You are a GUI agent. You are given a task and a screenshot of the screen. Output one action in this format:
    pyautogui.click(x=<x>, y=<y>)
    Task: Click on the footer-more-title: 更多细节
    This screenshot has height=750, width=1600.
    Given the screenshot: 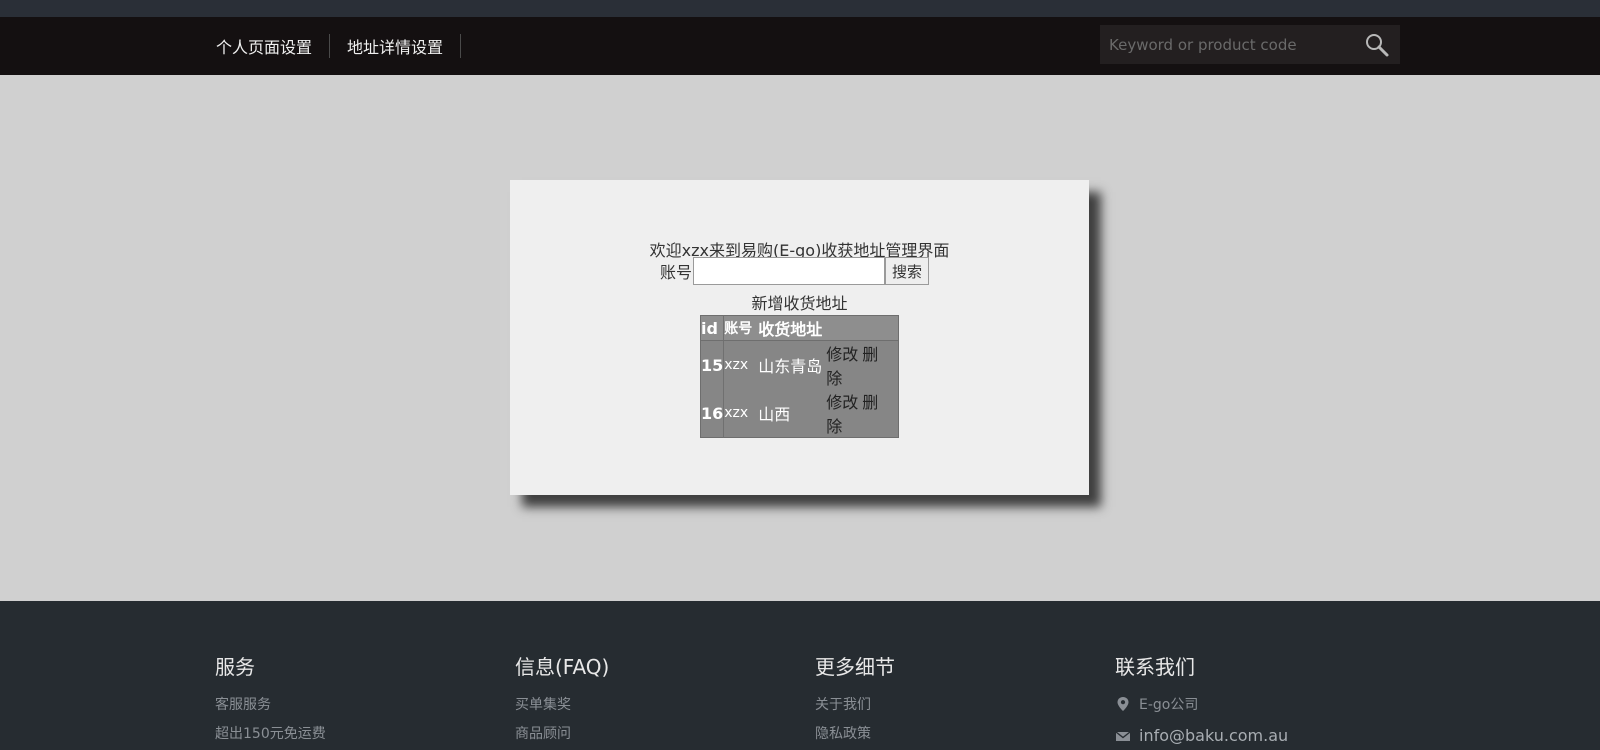 What is the action you would take?
    pyautogui.click(x=855, y=667)
    